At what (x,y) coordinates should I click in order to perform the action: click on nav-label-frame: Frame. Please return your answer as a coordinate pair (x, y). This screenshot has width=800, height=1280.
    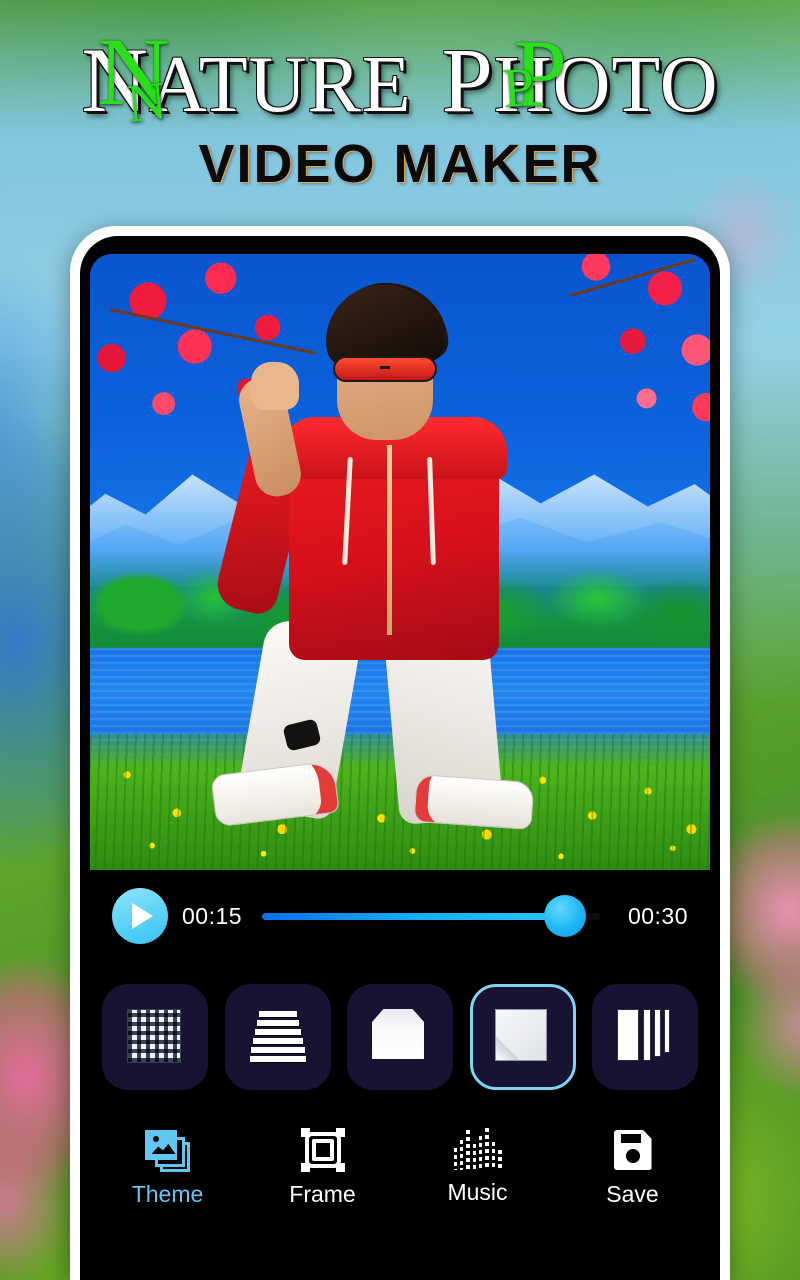
    Looking at the image, I should click on (322, 1194).